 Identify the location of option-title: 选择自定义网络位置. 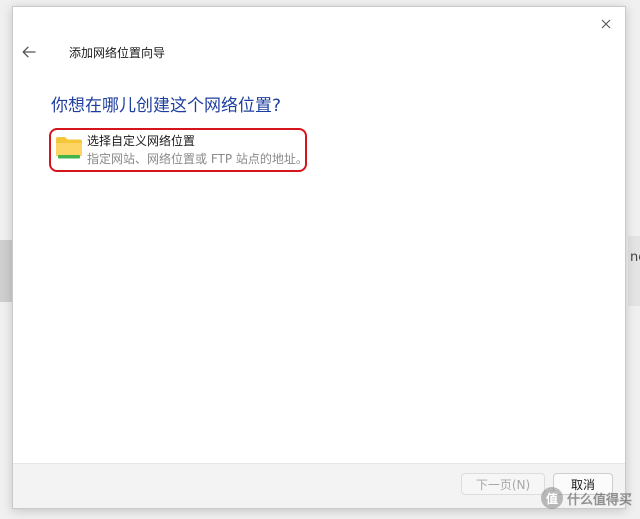
(141, 141).